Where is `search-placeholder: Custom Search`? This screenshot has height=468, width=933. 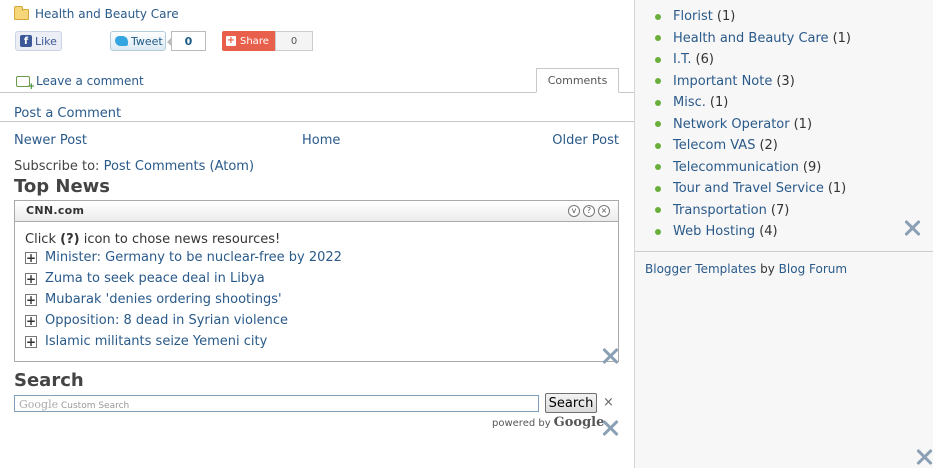 search-placeholder: Custom Search is located at coordinates (95, 406).